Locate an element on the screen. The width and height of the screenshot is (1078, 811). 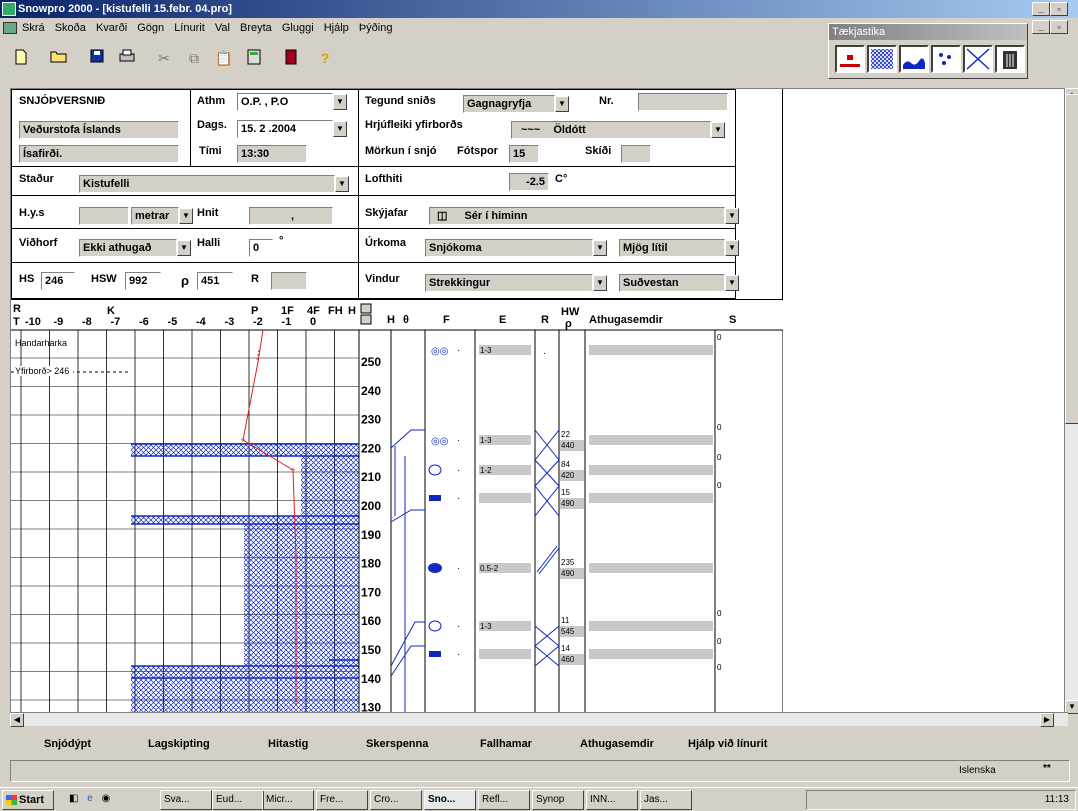
roughness-select: ~~~ Öldótt is located at coordinates (611, 130).